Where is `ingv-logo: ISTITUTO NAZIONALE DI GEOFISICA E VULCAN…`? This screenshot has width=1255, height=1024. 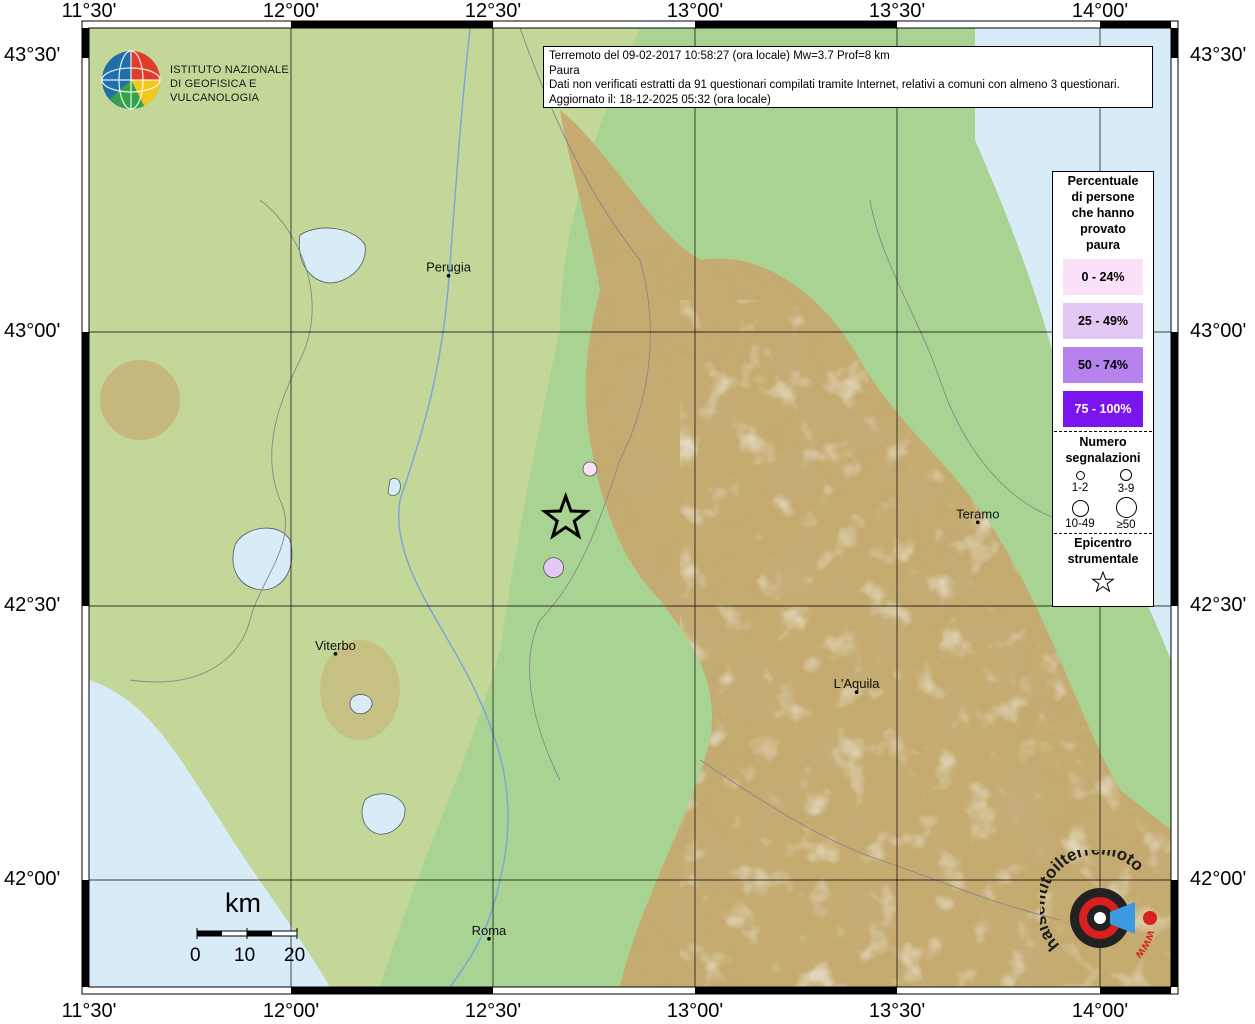
ingv-logo: ISTITUTO NAZIONALE DI GEOFISICA E VULCAN… is located at coordinates (210, 79).